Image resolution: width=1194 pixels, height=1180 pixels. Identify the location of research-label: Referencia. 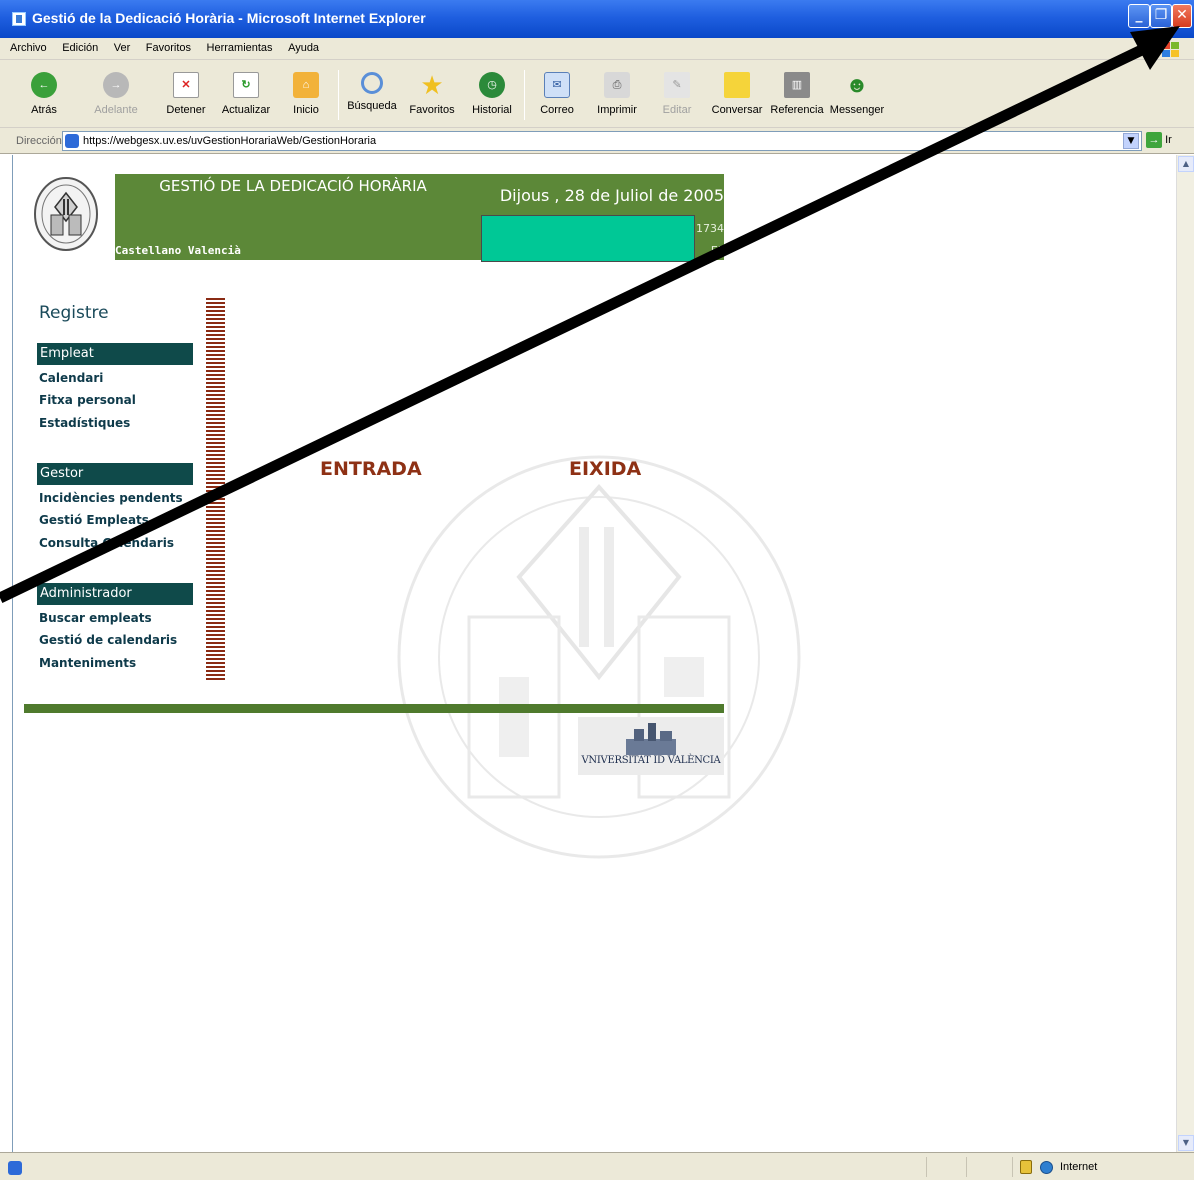
(797, 110).